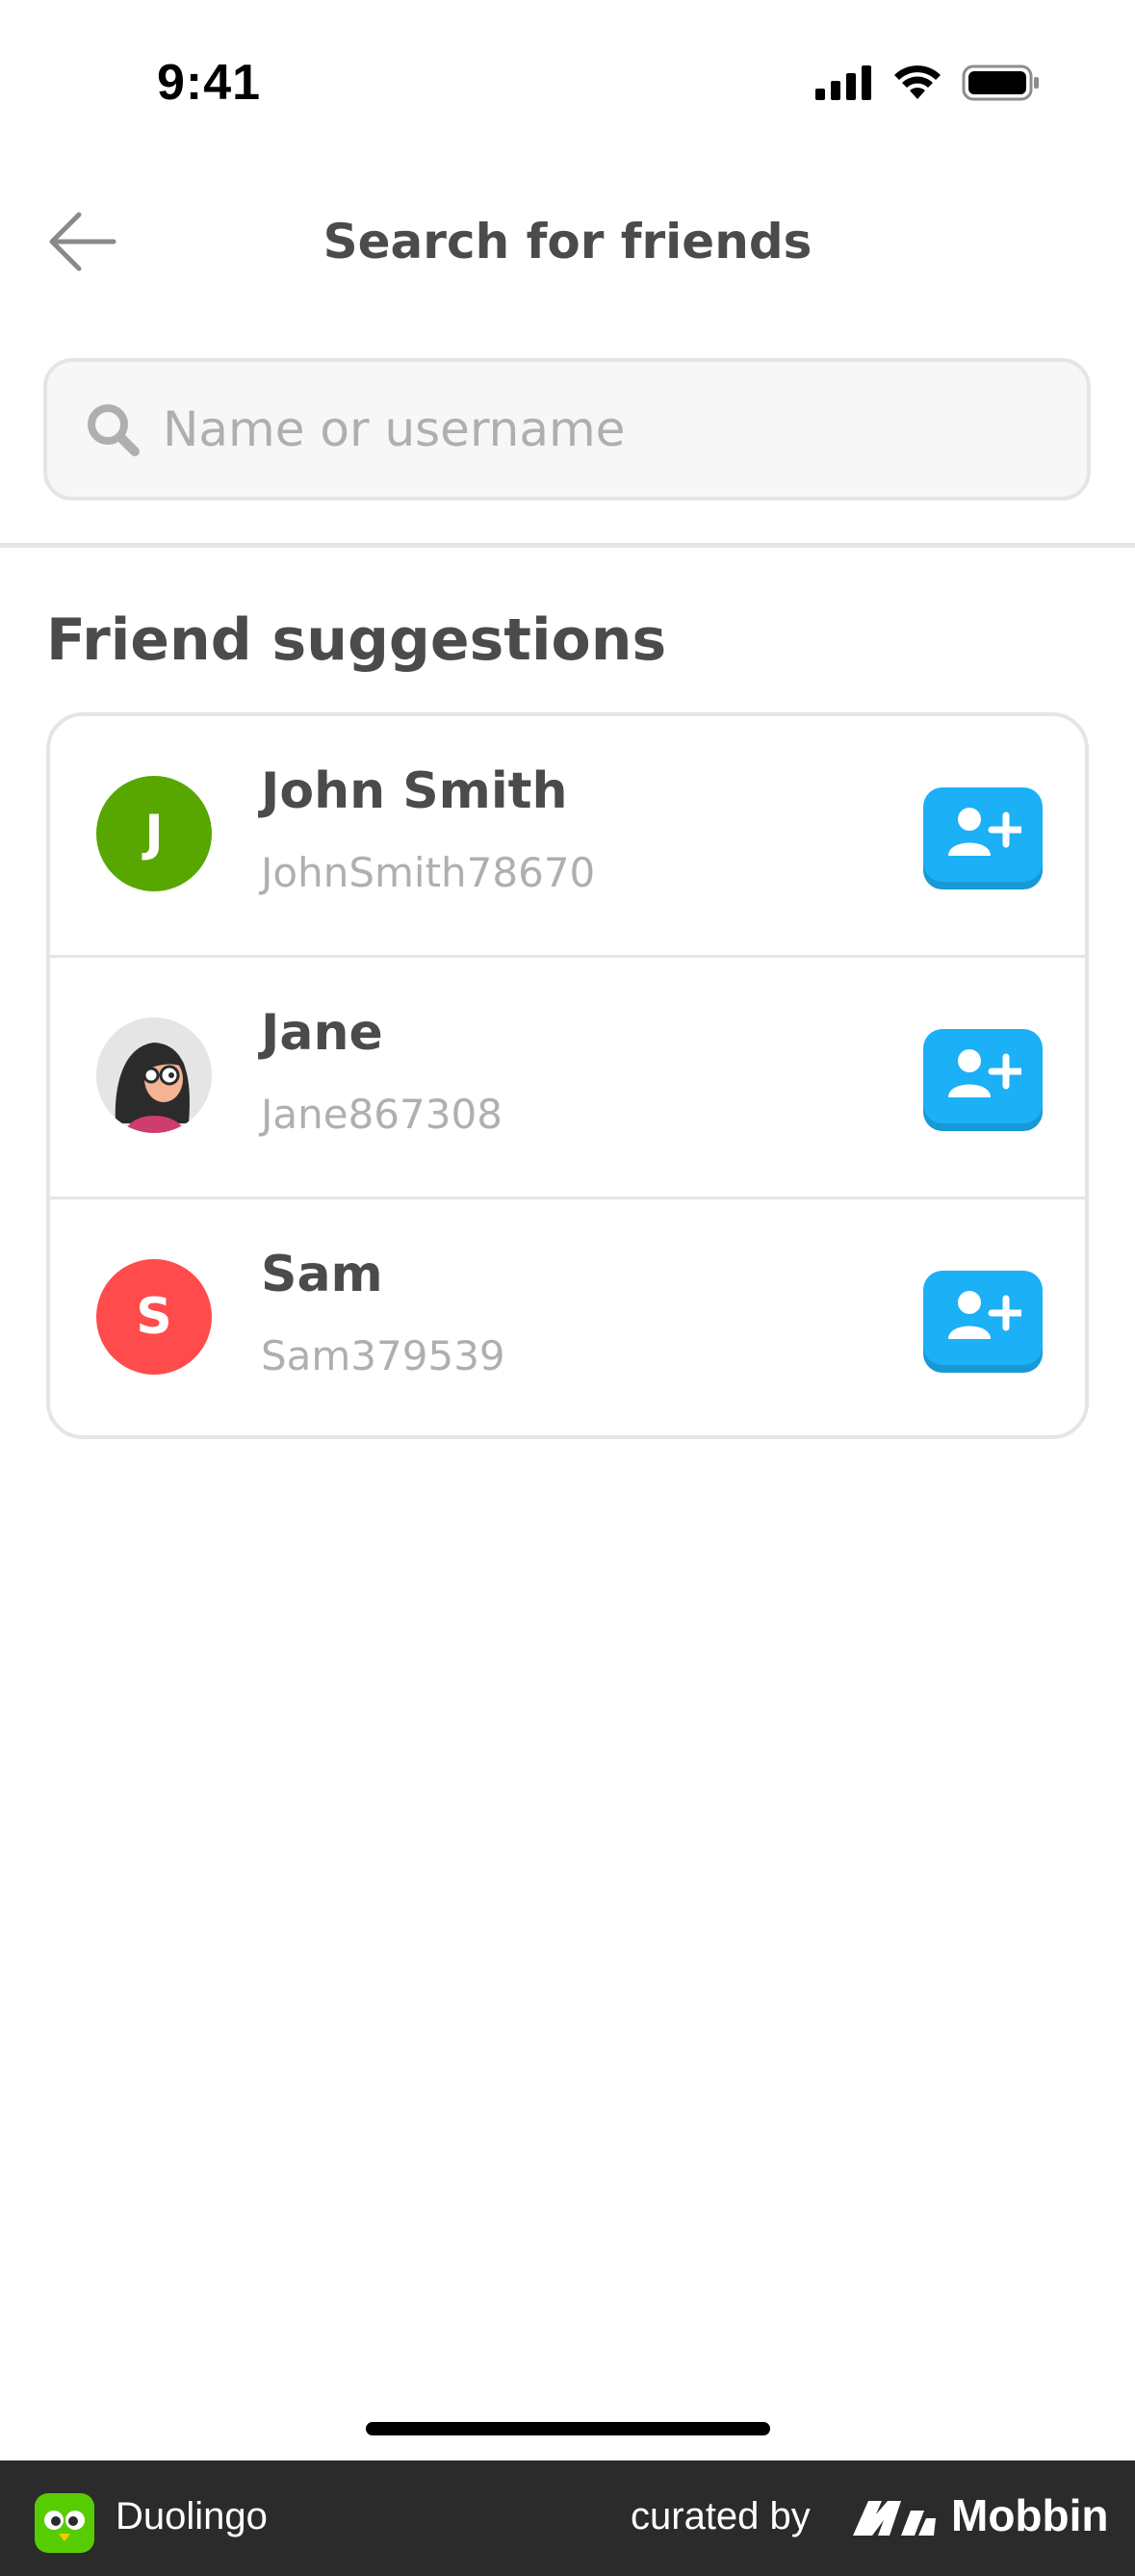  What do you see at coordinates (356, 640) in the screenshot?
I see `section-title: Friend suggestions` at bounding box center [356, 640].